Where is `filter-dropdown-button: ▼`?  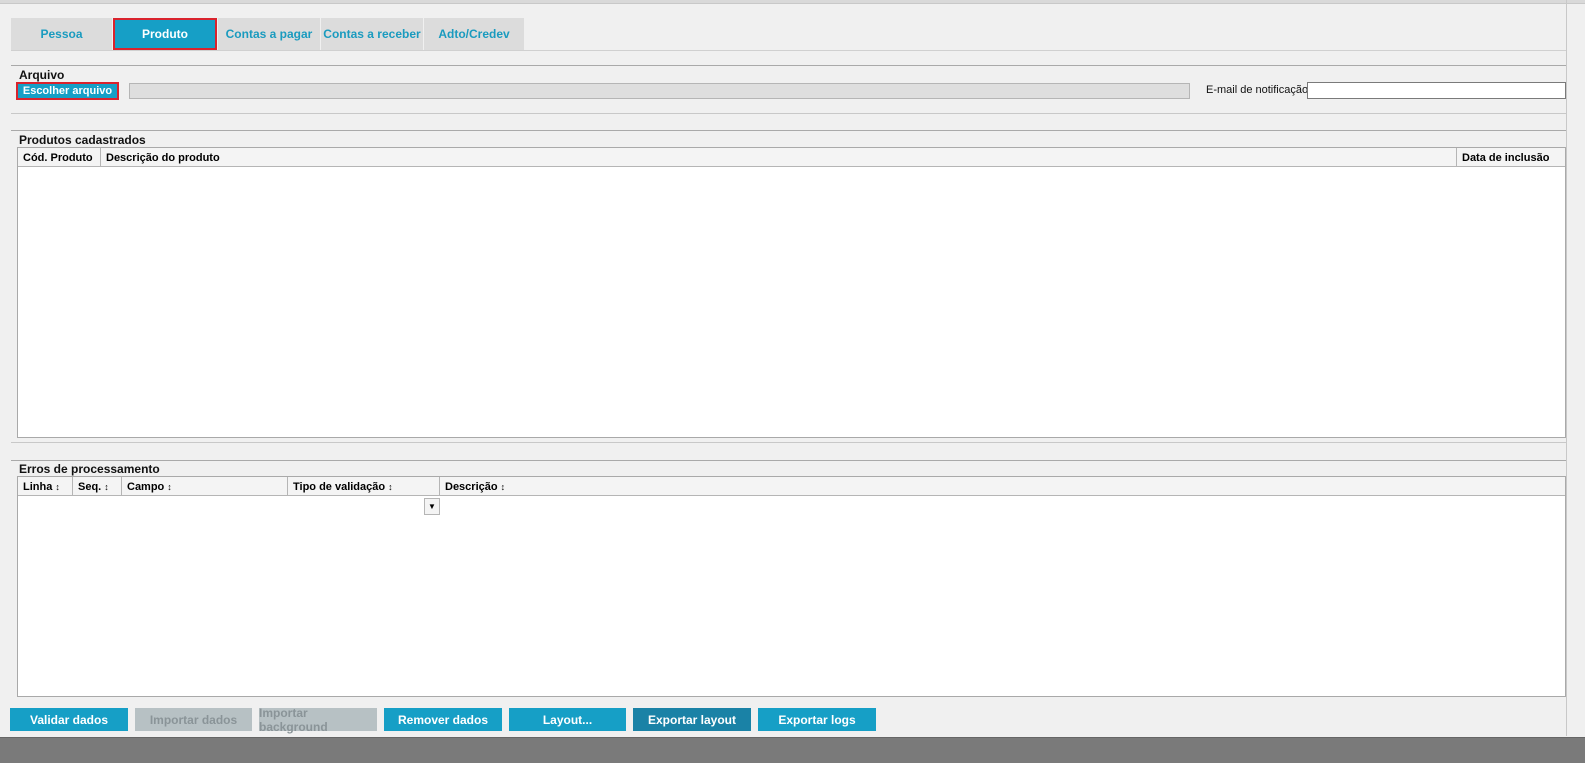
filter-dropdown-button: ▼ is located at coordinates (432, 506).